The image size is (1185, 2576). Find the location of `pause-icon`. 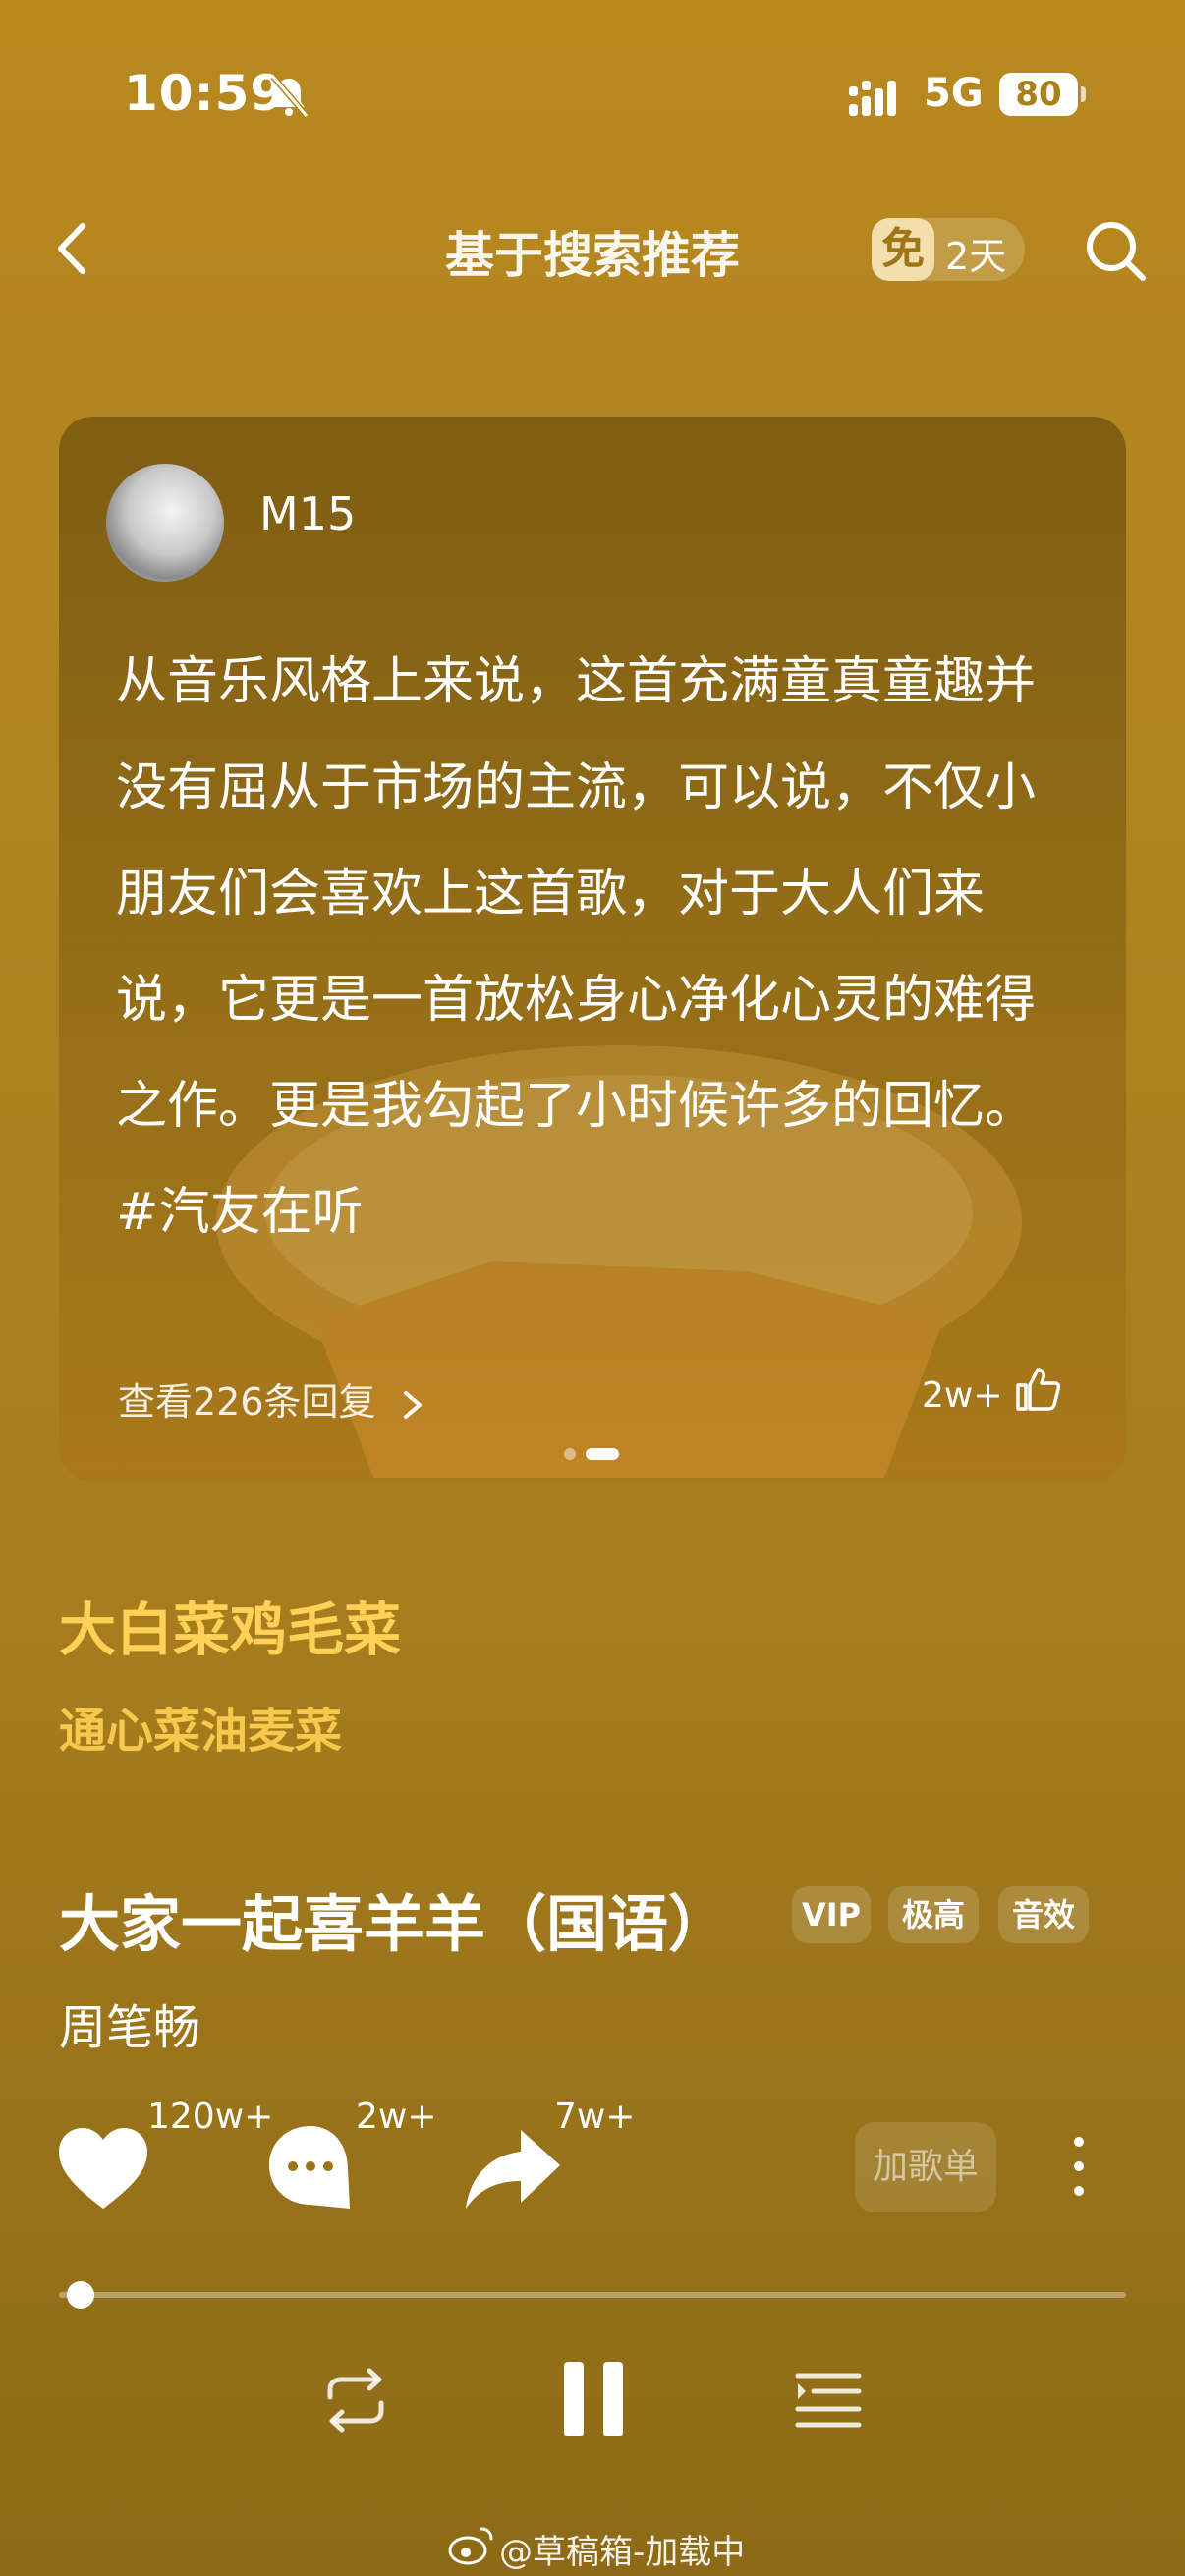

pause-icon is located at coordinates (594, 2399).